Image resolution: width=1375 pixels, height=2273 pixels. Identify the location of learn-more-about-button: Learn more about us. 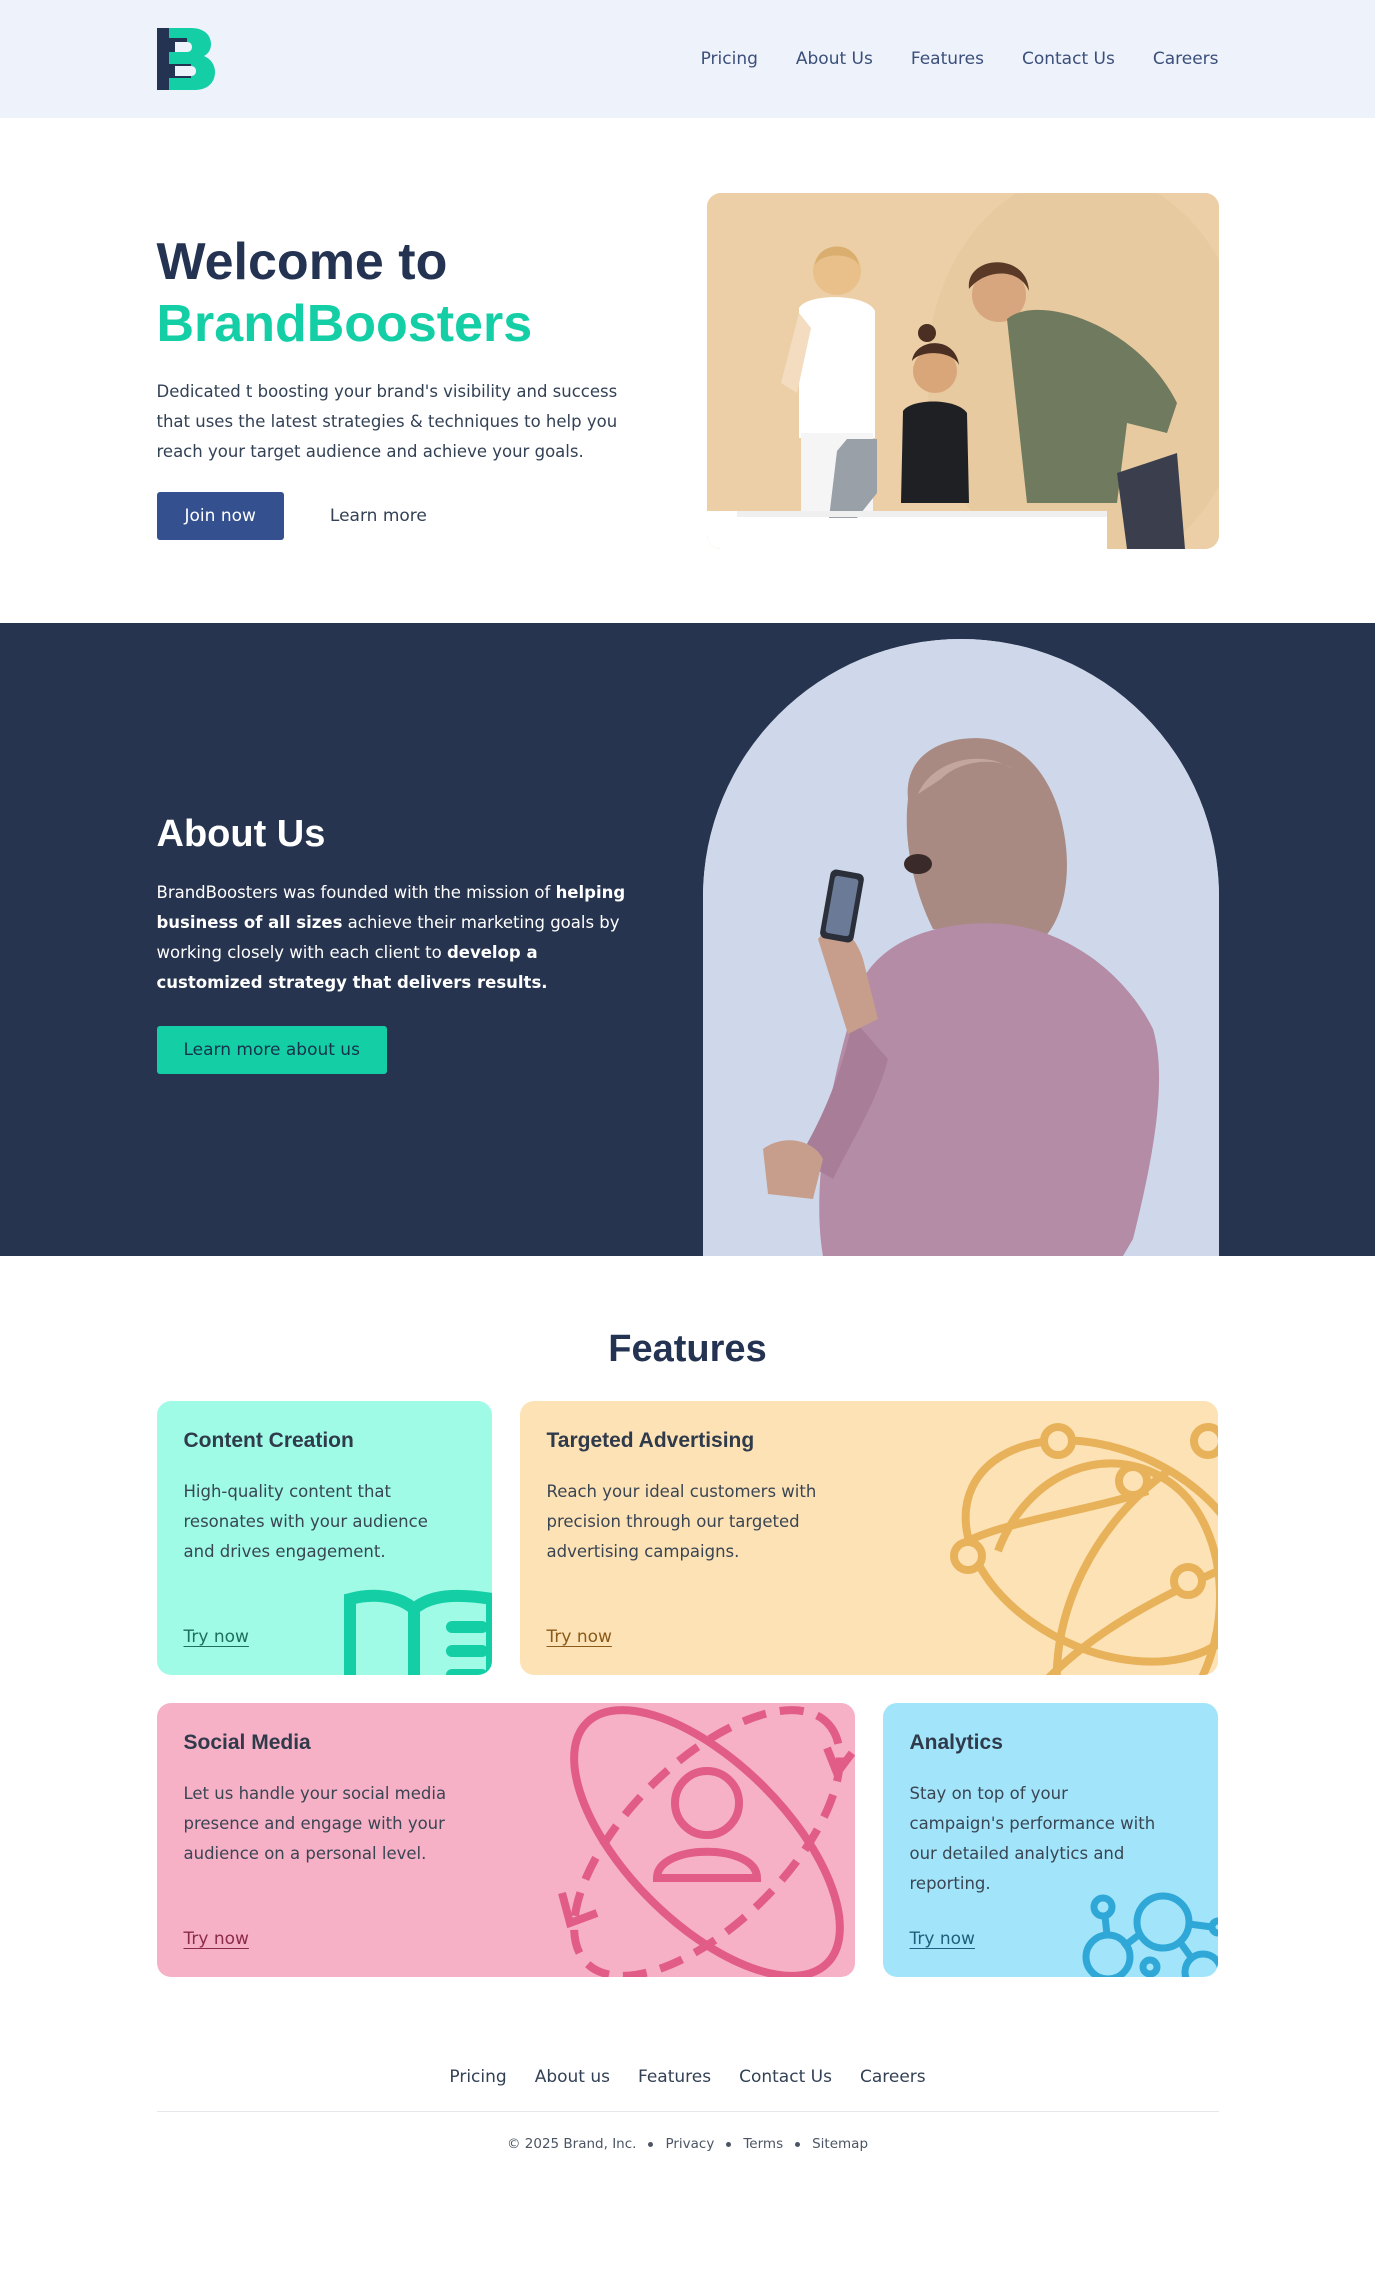
(271, 1050).